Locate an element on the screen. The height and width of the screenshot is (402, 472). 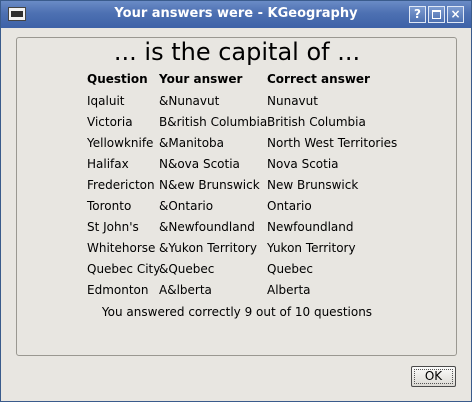
correct-answer-cell: Alberta is located at coordinates (289, 290).